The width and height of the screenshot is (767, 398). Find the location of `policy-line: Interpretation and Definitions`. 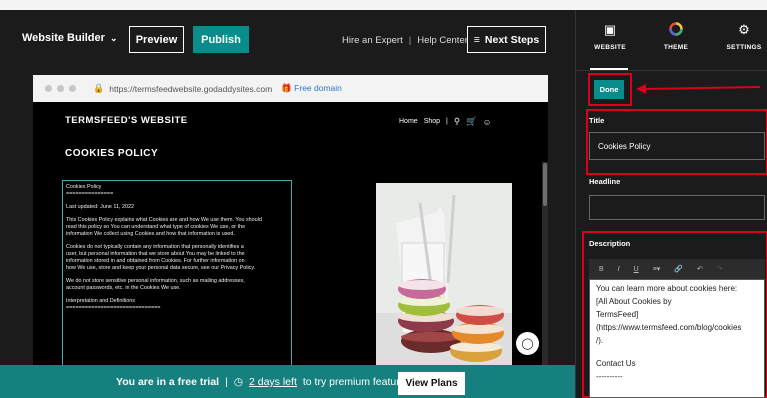

policy-line: Interpretation and Definitions is located at coordinates (100, 301).